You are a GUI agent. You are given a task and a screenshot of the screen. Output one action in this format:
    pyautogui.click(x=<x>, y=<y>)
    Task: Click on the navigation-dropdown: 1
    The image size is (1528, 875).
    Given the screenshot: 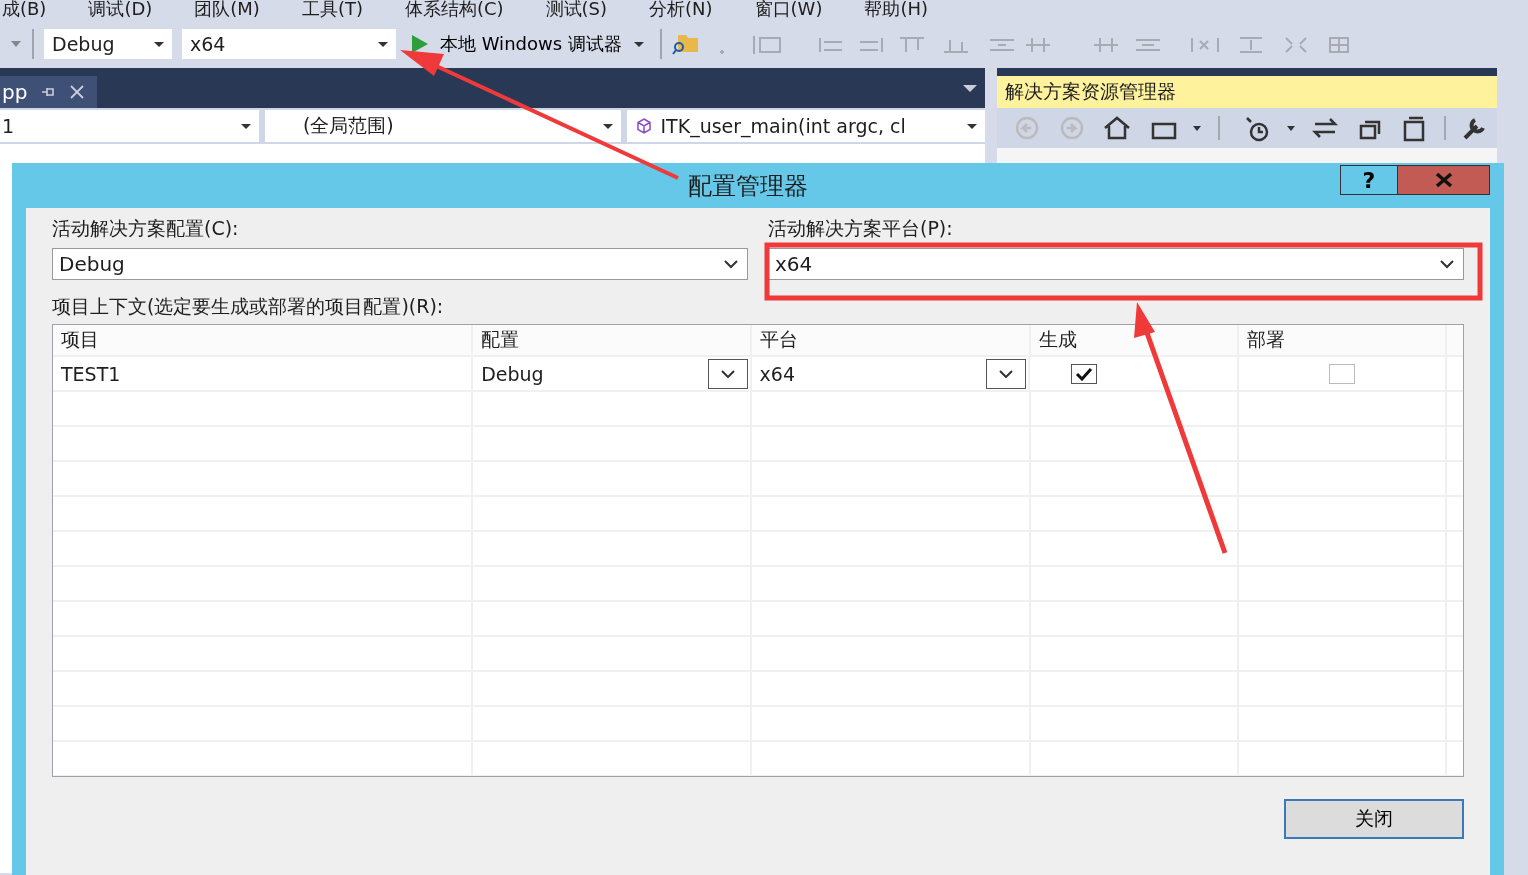 What is the action you would take?
    pyautogui.click(x=129, y=126)
    